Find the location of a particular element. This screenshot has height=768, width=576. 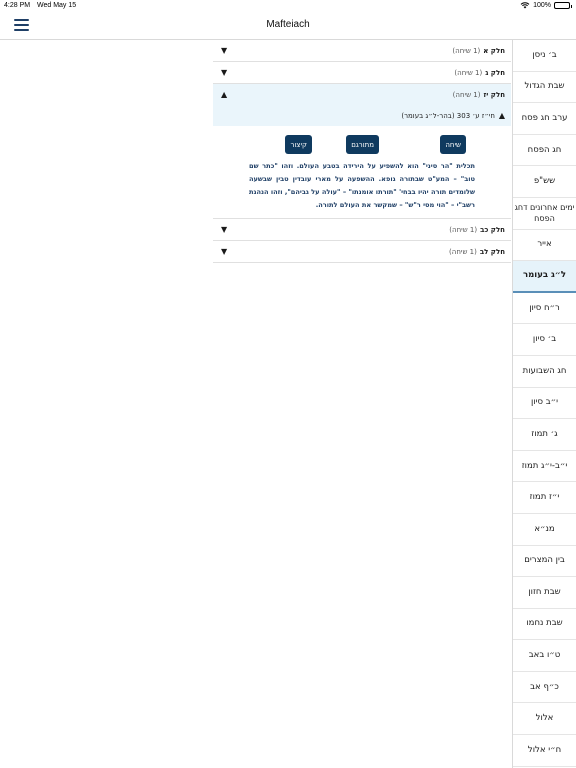

sidebar-item: י״ב סיון is located at coordinates (544, 404).